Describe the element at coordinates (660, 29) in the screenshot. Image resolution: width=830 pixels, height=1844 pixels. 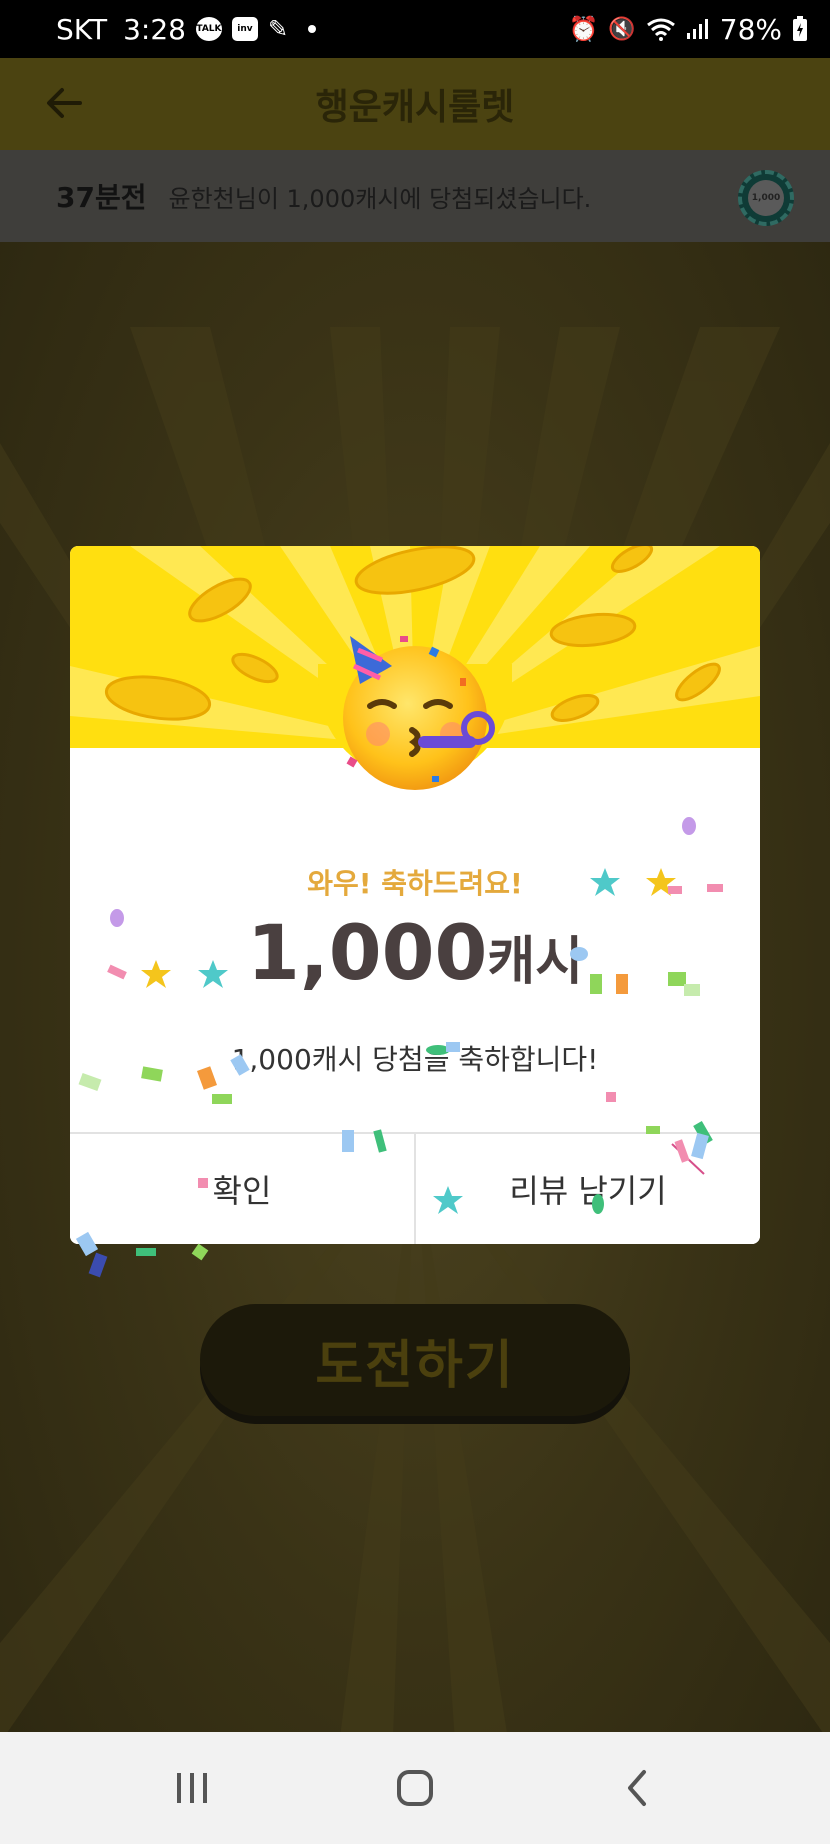
I see `wifi-icon` at that location.